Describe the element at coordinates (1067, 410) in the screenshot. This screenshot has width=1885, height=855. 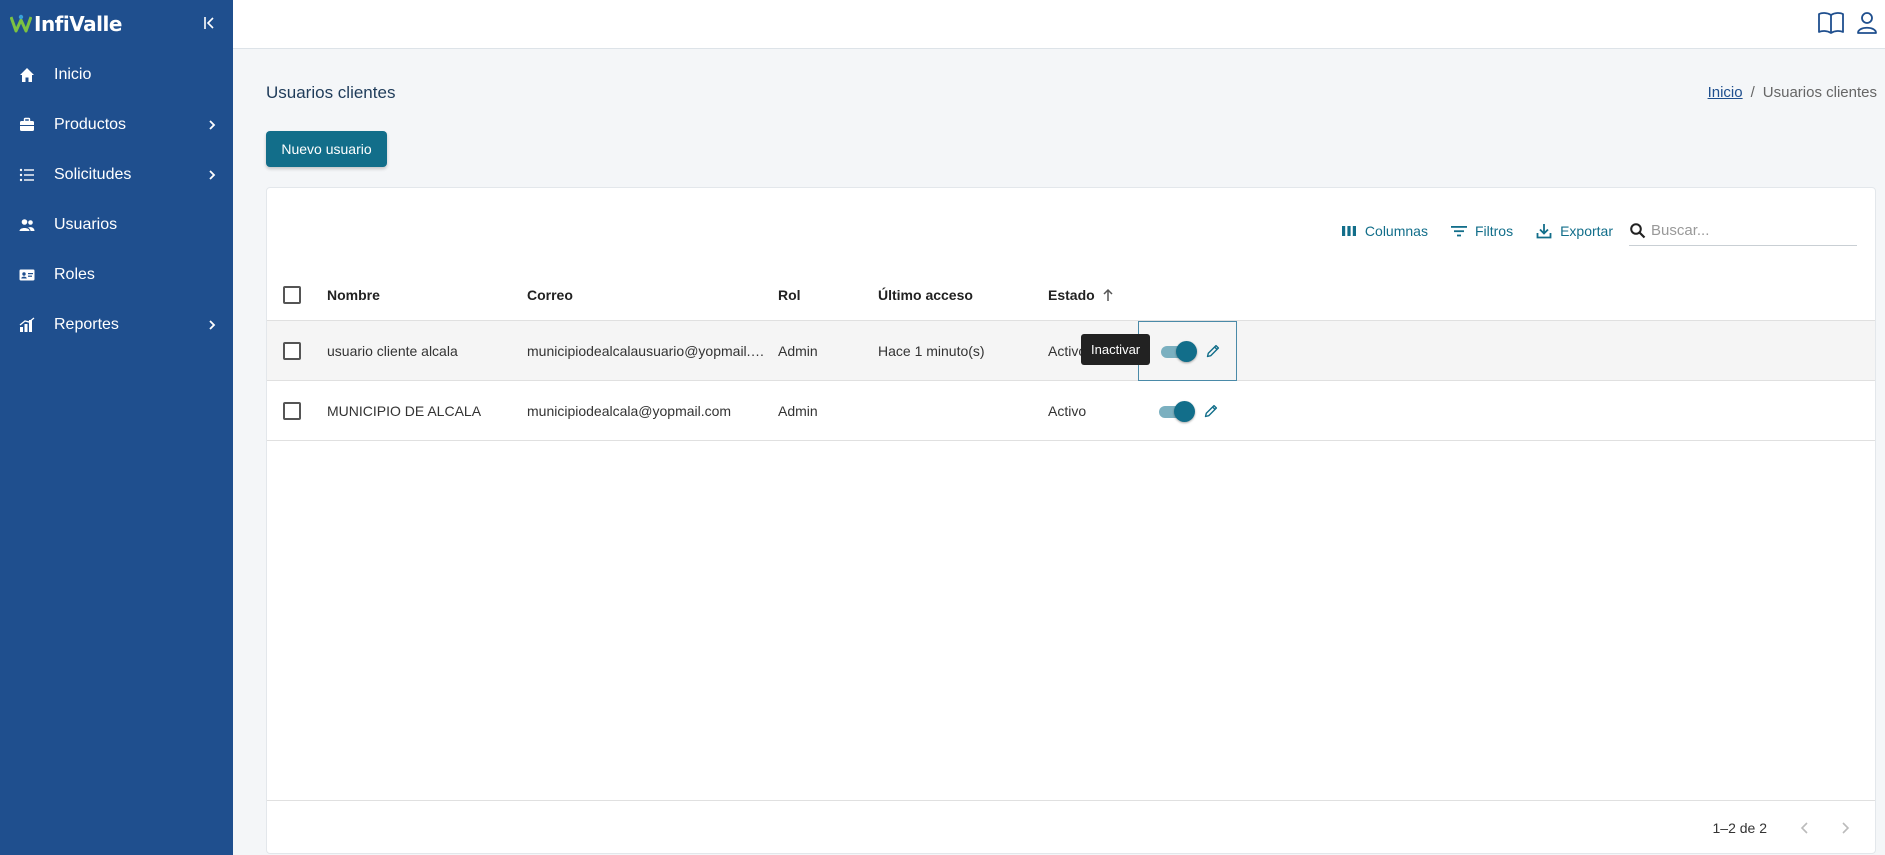
I see `cell-estado: Activo` at that location.